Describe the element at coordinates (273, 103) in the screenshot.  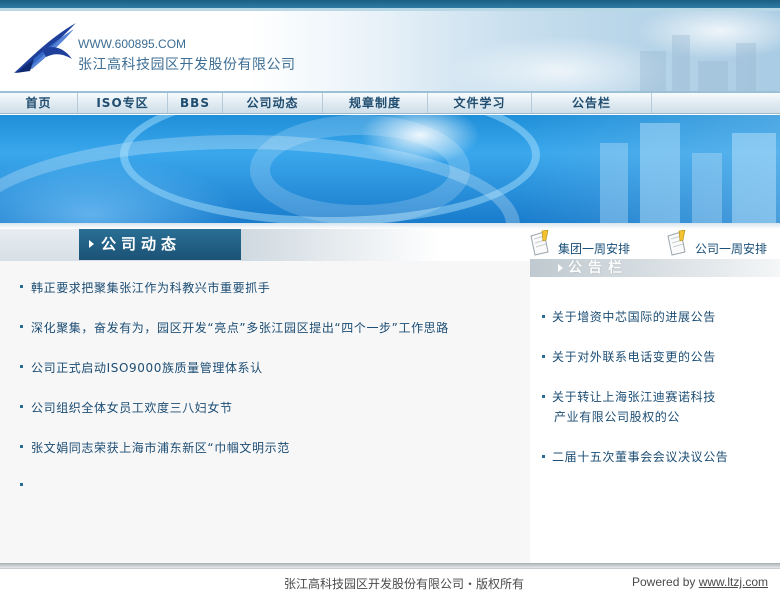
I see `nav-item-news: 公司动态` at that location.